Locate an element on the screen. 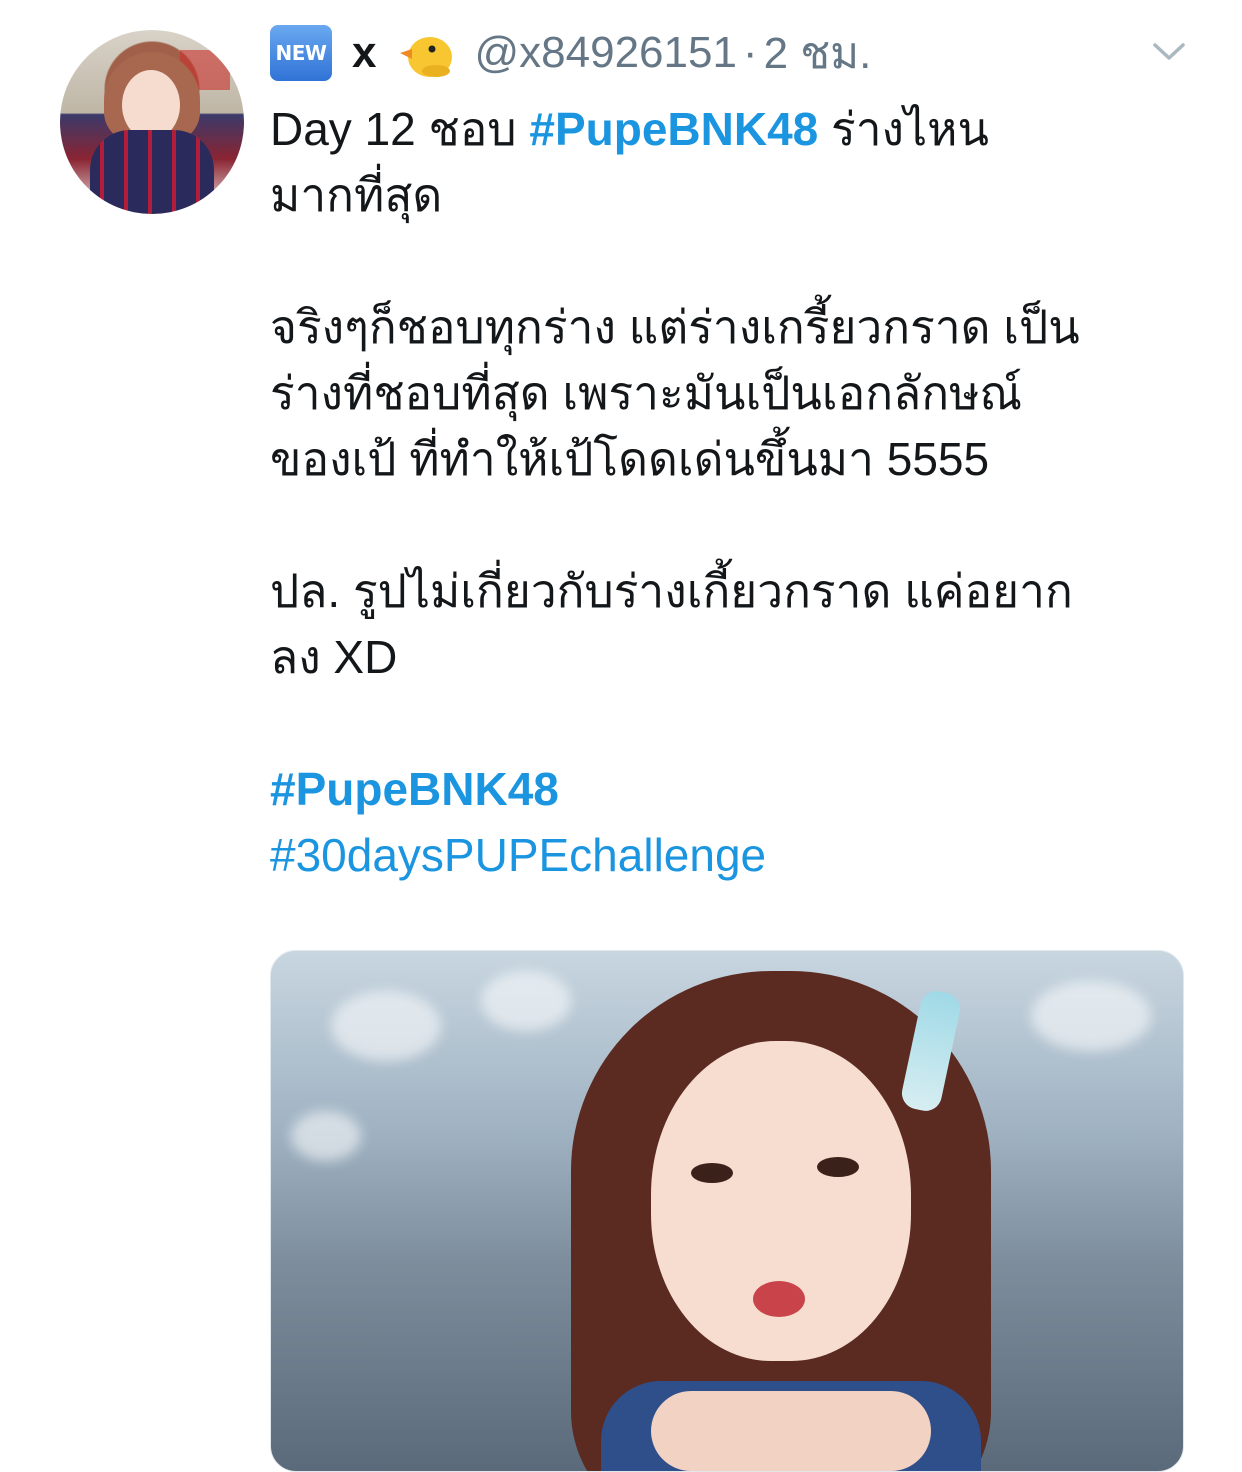 The width and height of the screenshot is (1242, 1472). tweet-header: NEW x @x84926151 · 2 ชม. is located at coordinates (570, 53).